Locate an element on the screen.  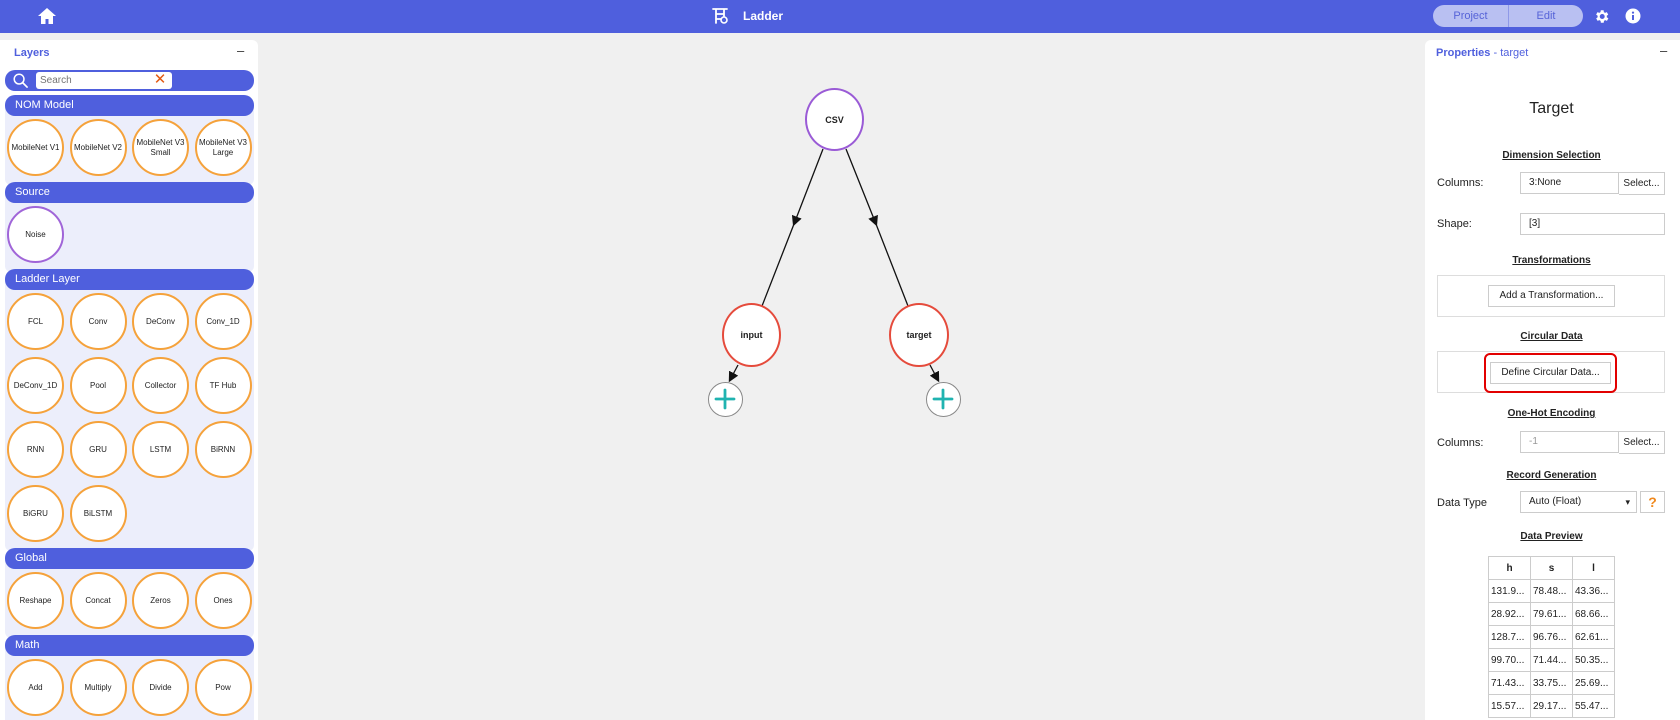
tab-project: Project is located at coordinates (1470, 16).